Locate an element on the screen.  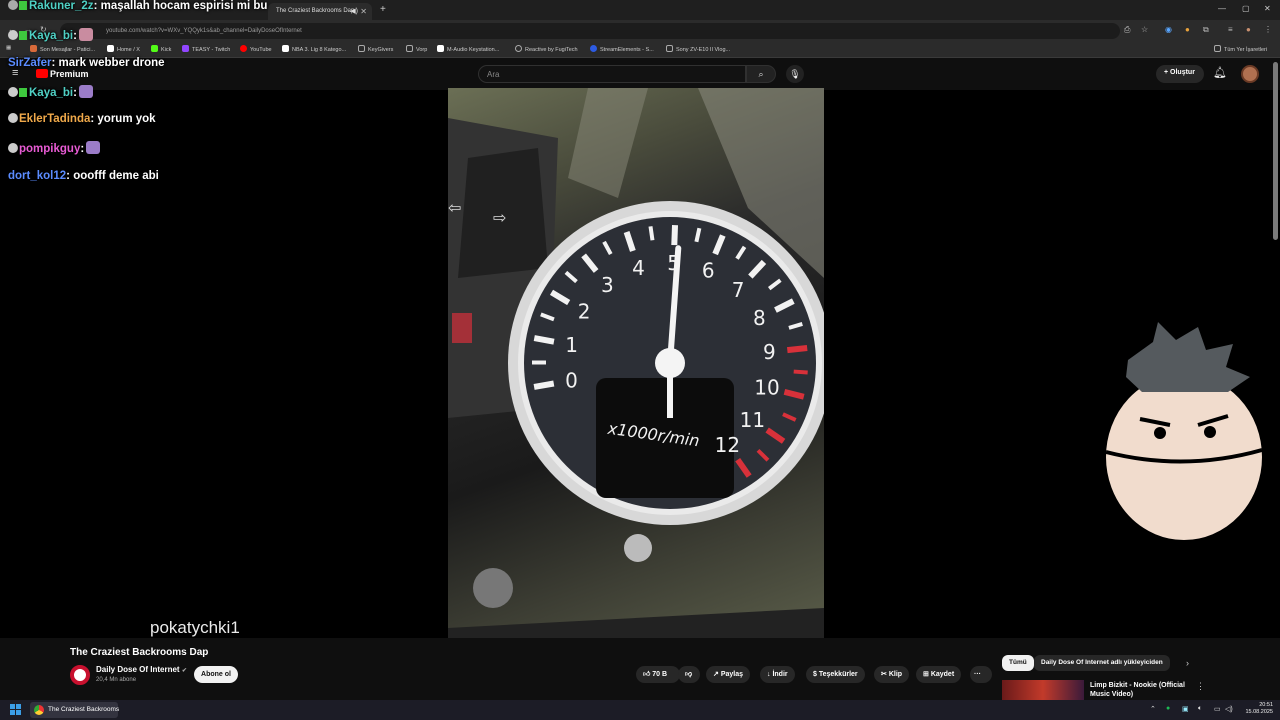
chat-username: Rakuner_2z is located at coordinates (61, 6).